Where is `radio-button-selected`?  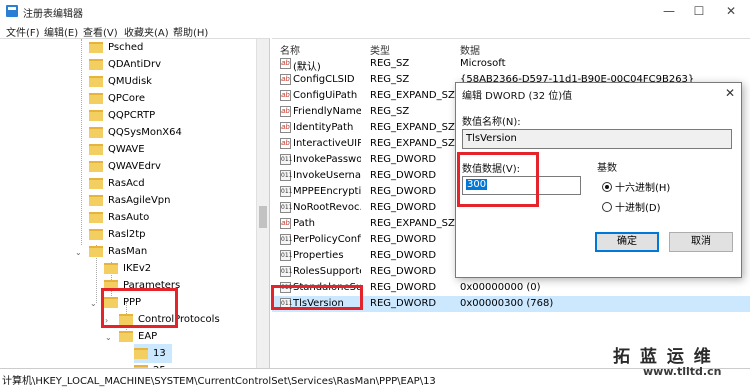
radio-button-selected is located at coordinates (607, 186).